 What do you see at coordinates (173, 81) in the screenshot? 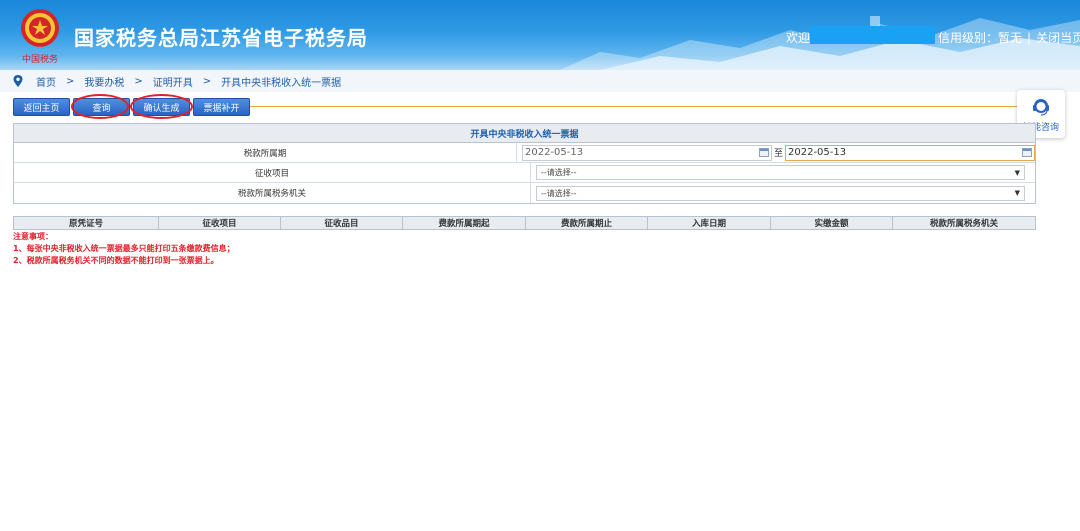
I see `breadcrumb-certificate: 证明开具` at bounding box center [173, 81].